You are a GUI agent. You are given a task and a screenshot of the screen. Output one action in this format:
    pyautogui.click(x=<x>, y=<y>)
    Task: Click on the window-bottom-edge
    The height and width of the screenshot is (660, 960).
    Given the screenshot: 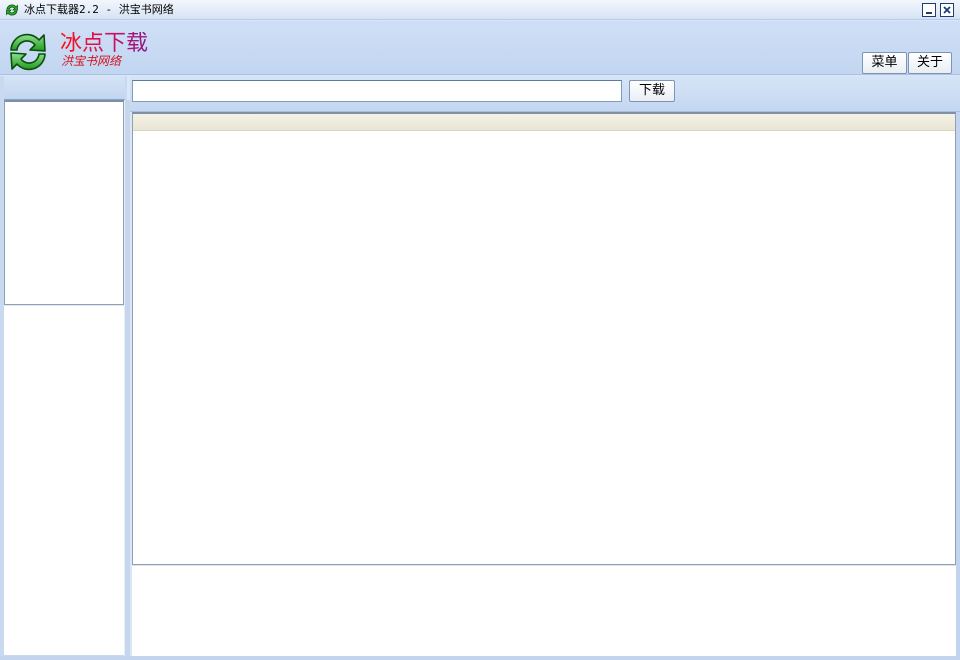 What is the action you would take?
    pyautogui.click(x=480, y=658)
    